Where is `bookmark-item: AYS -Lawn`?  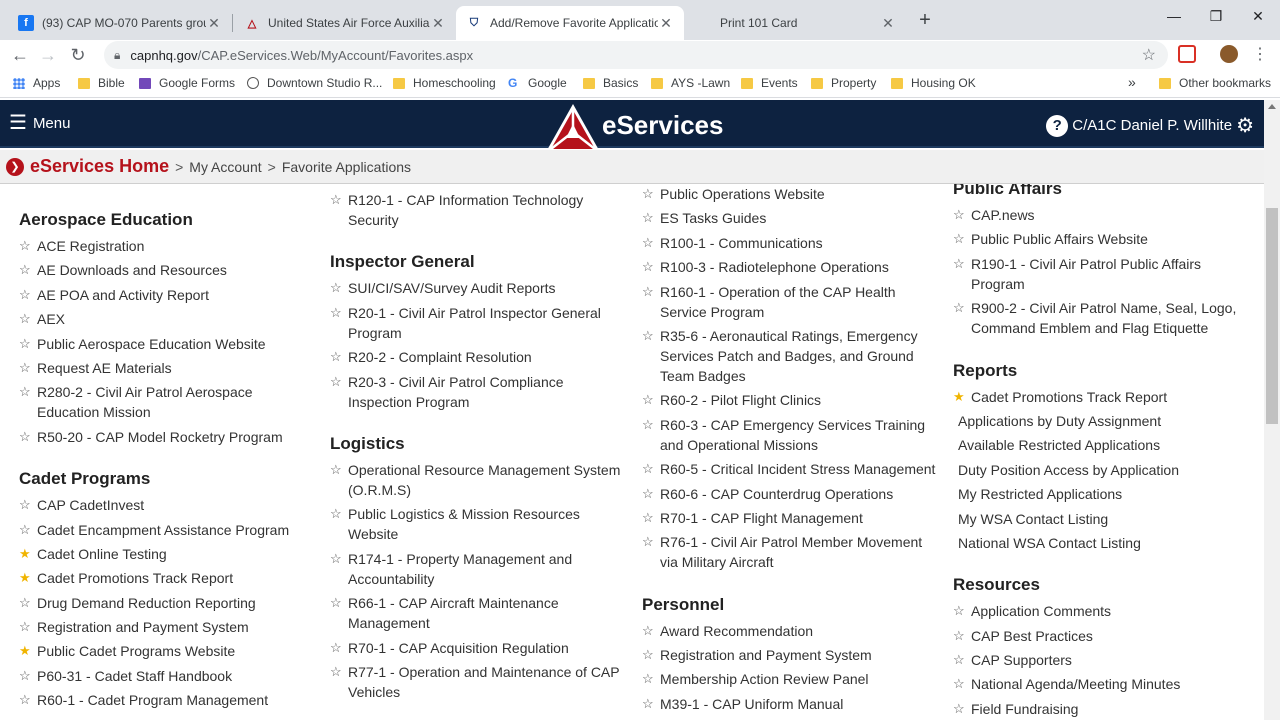 bookmark-item: AYS -Lawn is located at coordinates (690, 83).